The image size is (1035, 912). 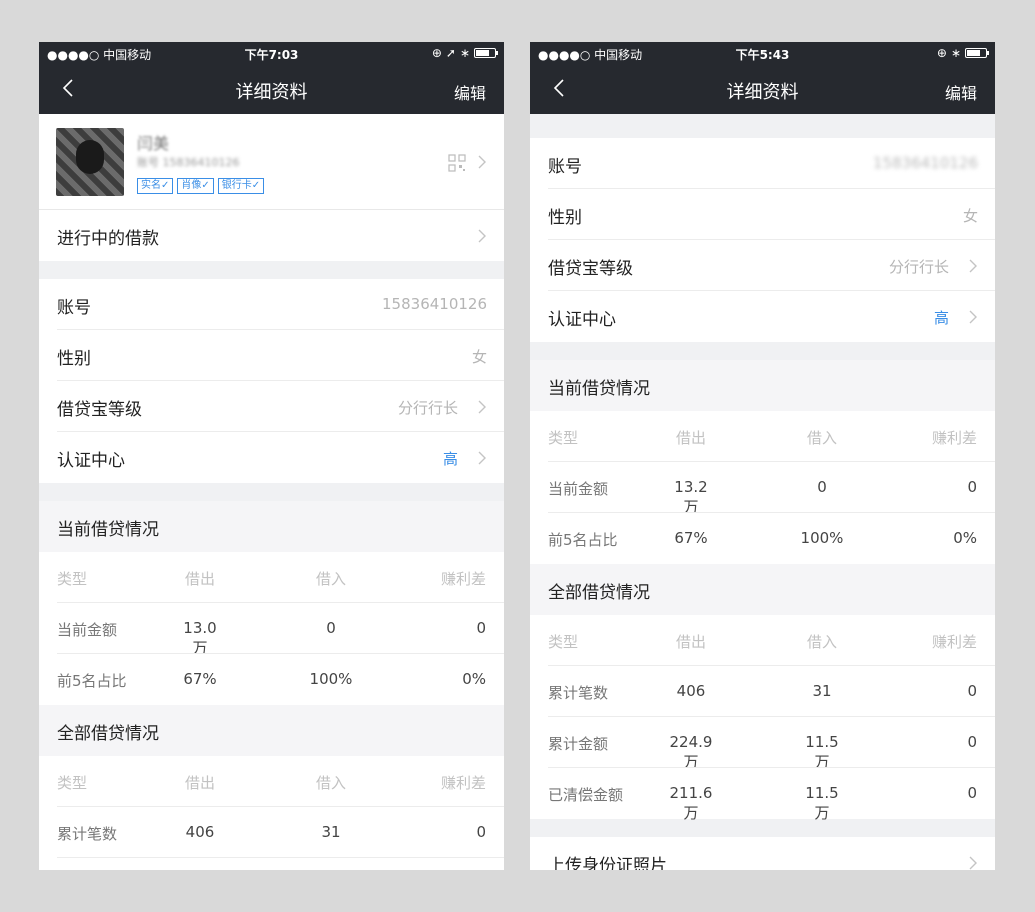 I want to click on status-bar: ●●●●○ 中国移动 下午7:03 ⊕ ➚ ∗, so click(x=271, y=53).